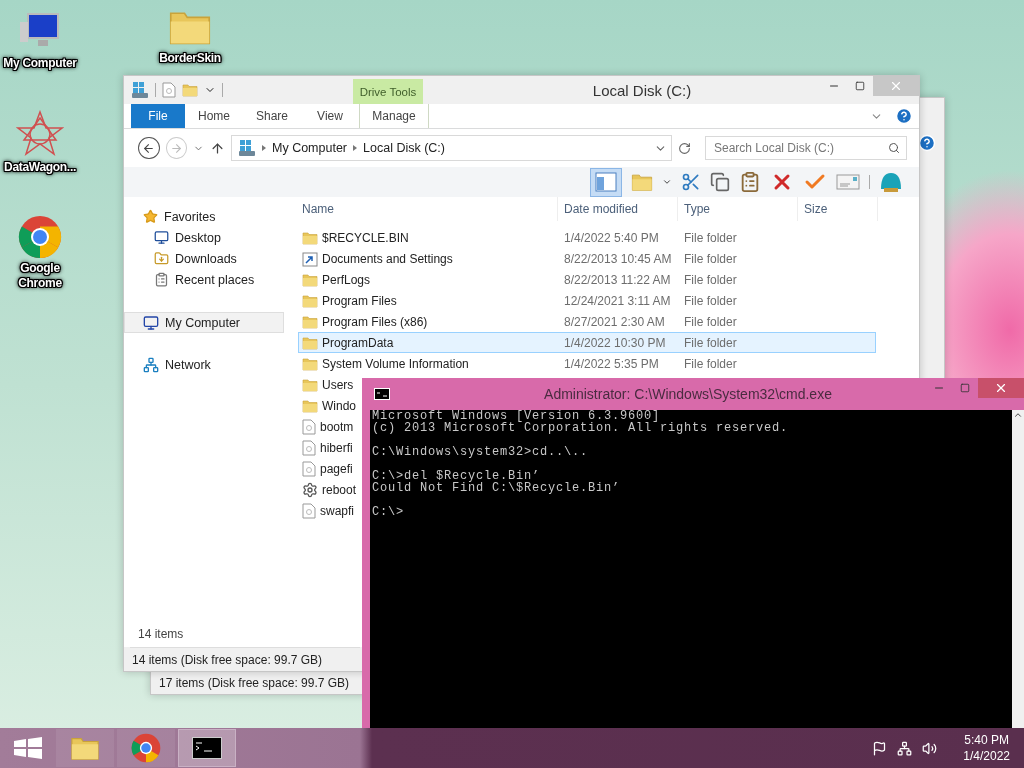  Describe the element at coordinates (204, 237) in the screenshot. I see `nav-item: Desktop` at that location.